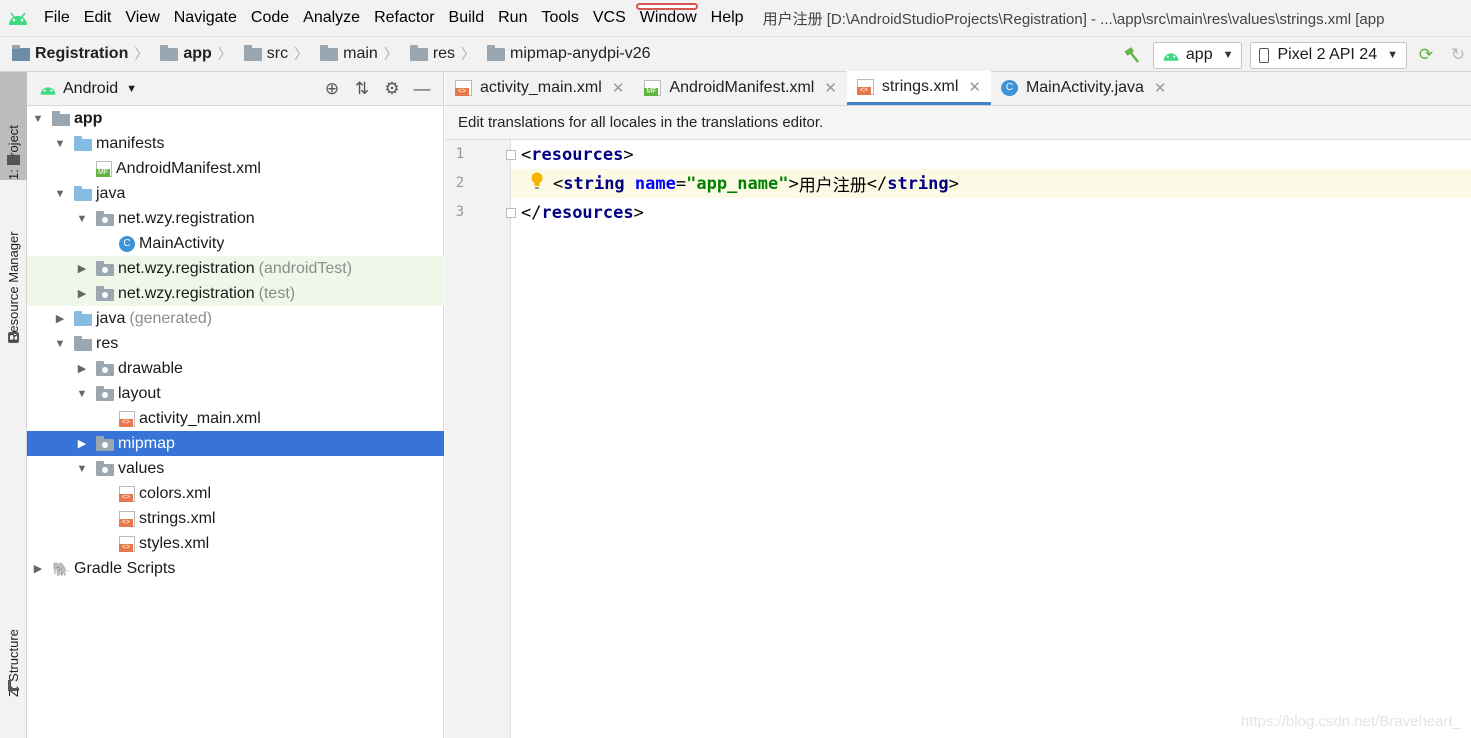  Describe the element at coordinates (235, 393) in the screenshot. I see `tree-item-layout: ▼ layout` at that location.